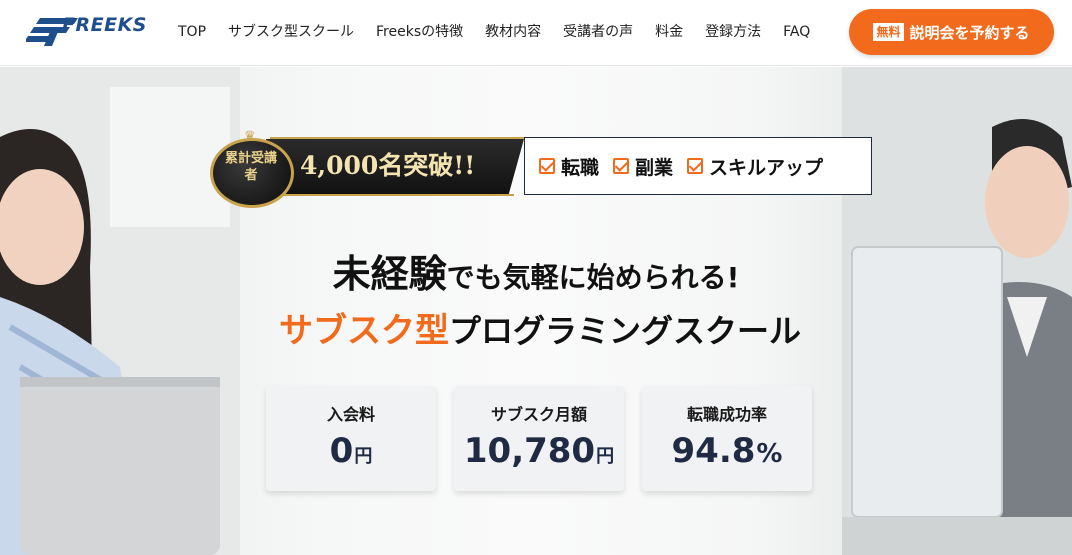  I want to click on headline-secondary: サブスク型プログラミングスクール, so click(536, 327).